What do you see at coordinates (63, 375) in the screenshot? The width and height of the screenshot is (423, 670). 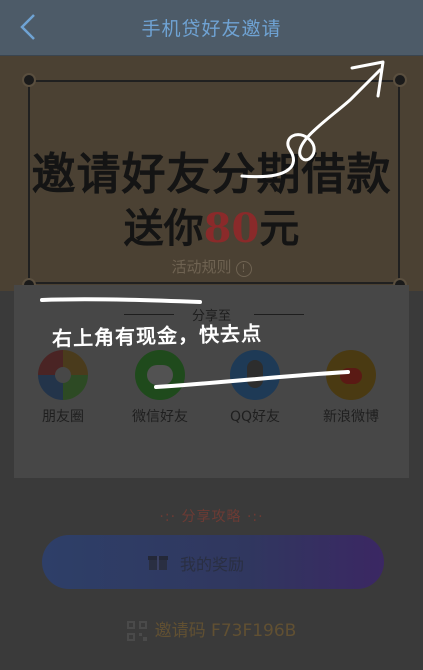 I see `moments-icon` at bounding box center [63, 375].